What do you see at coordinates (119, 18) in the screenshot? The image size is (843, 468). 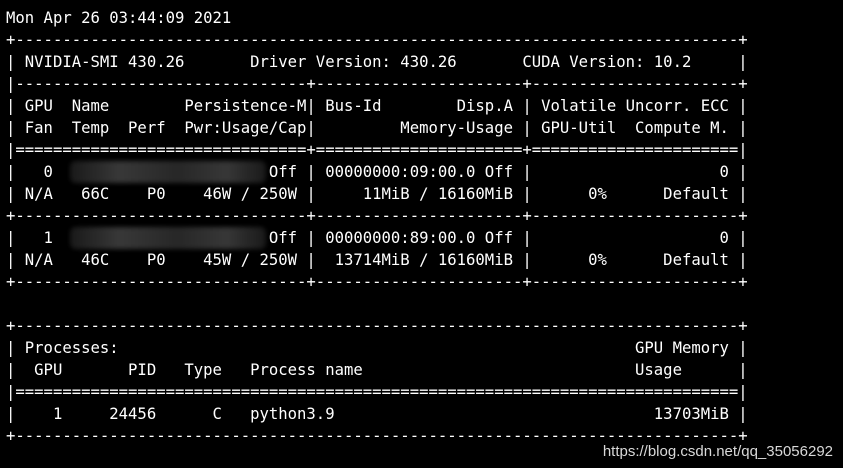 I see `timestamp-line: Mon Apr 26 03:44:09 2021` at bounding box center [119, 18].